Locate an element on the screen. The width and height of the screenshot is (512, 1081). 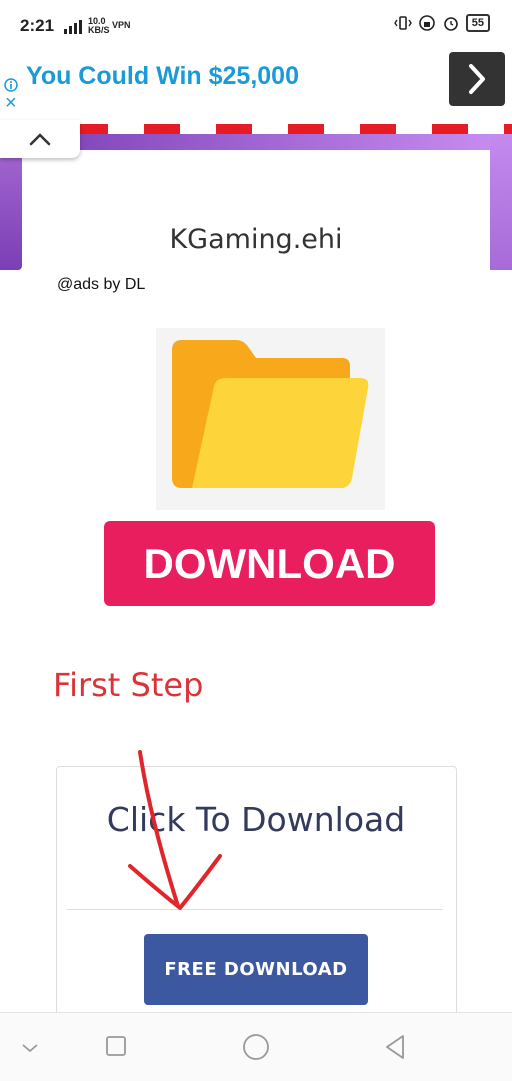
first-step-label: First Step is located at coordinates (128, 685).